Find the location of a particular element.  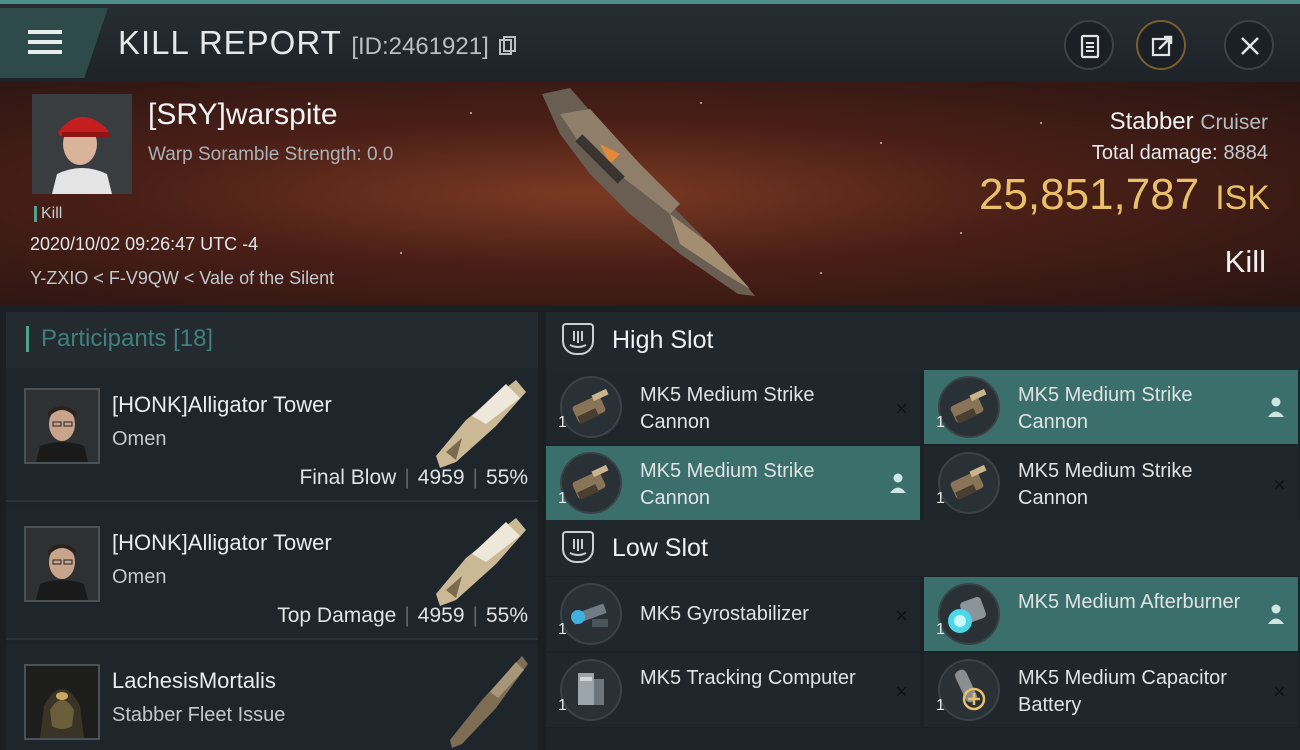

copy-icon is located at coordinates (507, 46).